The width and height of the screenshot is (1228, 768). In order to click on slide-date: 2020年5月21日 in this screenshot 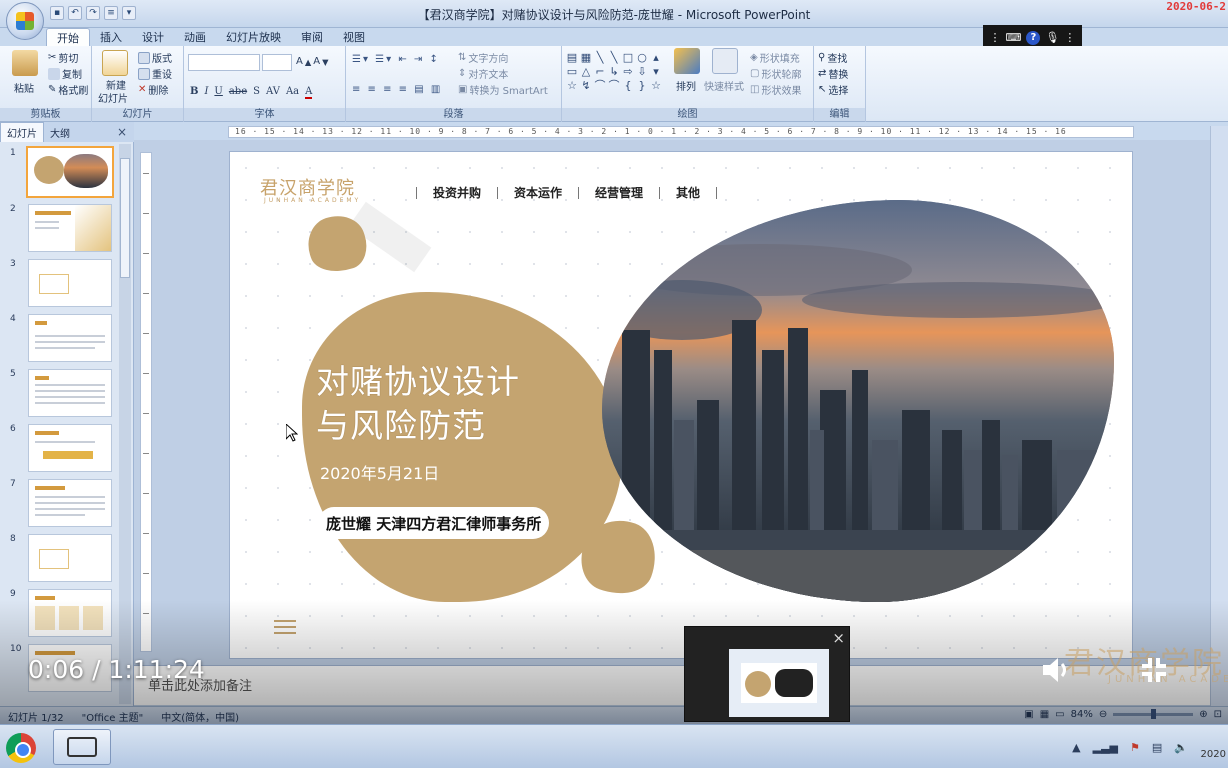, I will do `click(379, 472)`.